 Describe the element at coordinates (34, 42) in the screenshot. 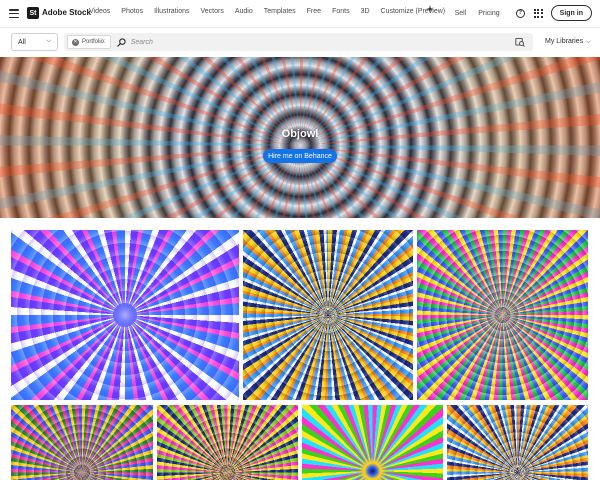

I see `asset-type-select: All ⌵` at that location.